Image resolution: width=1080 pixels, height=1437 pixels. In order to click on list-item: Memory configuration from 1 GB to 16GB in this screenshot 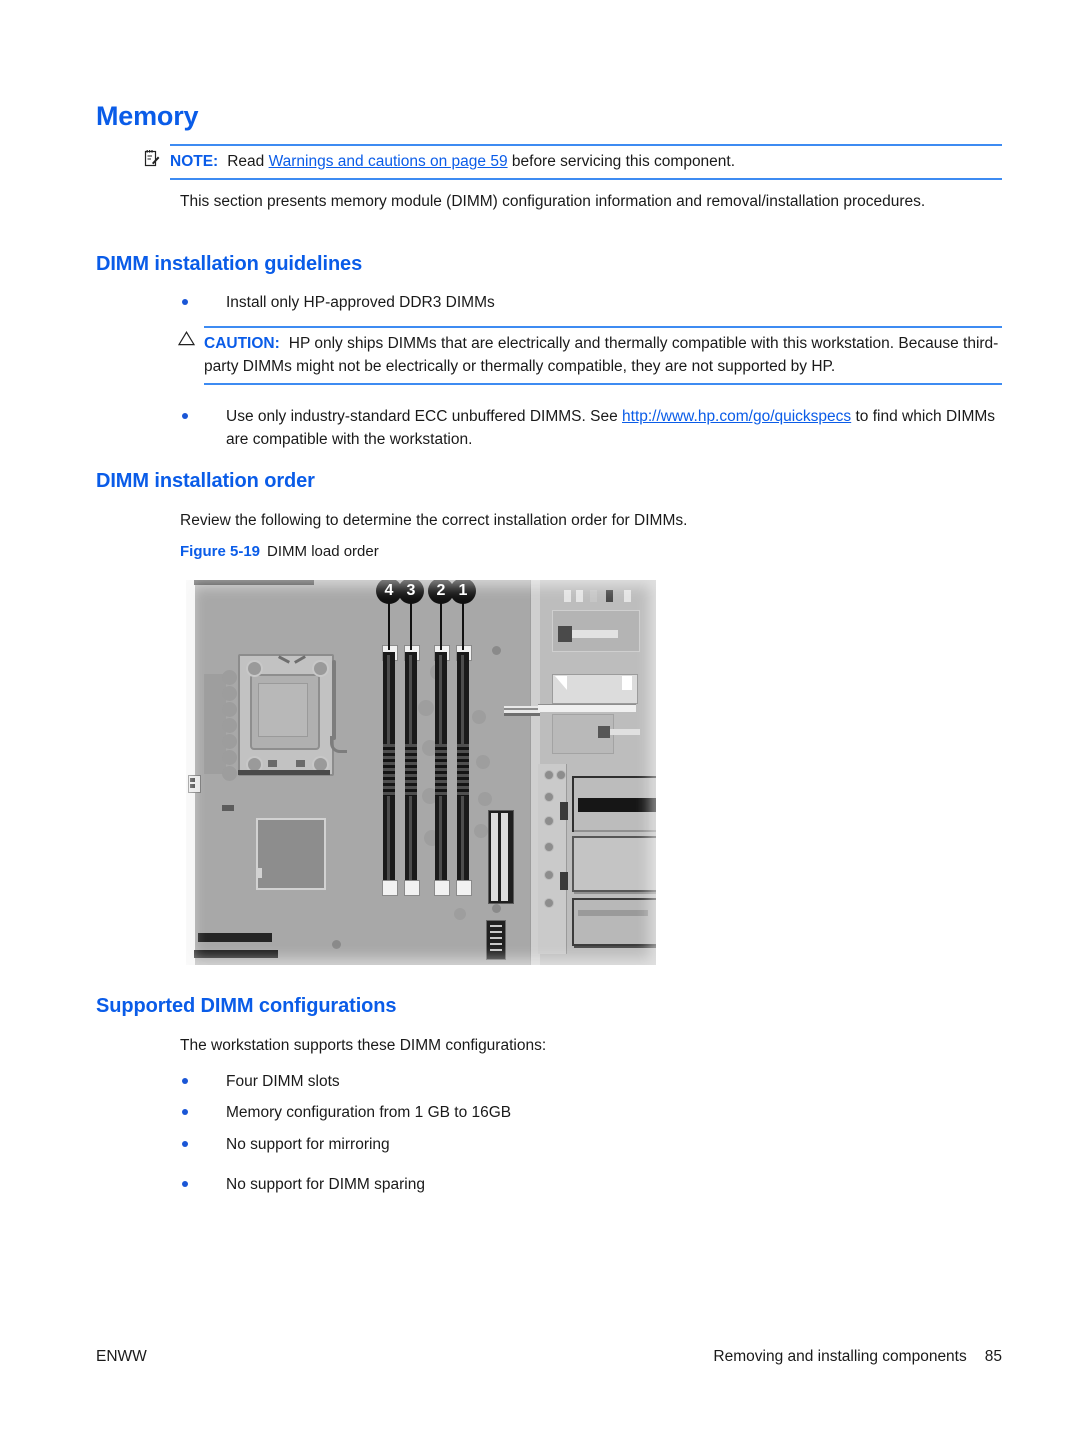, I will do `click(562, 1112)`.